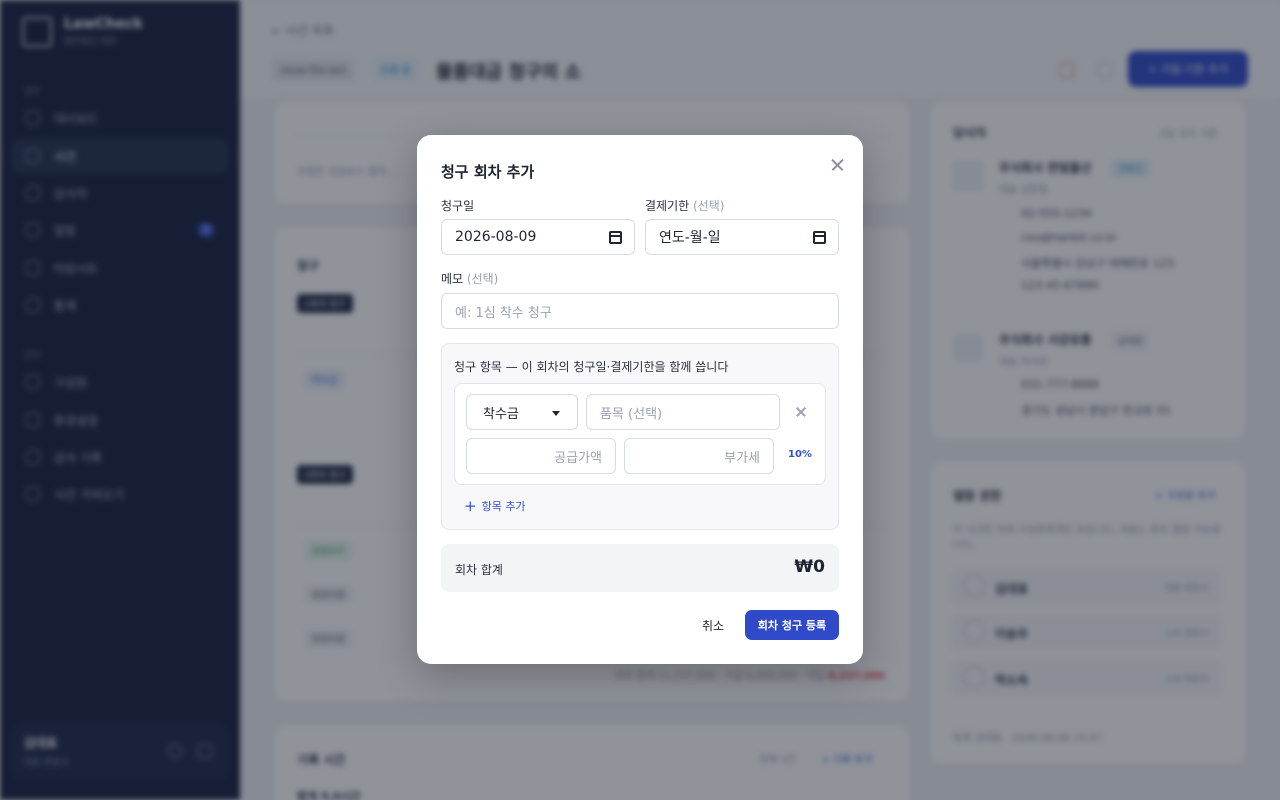 This screenshot has height=800, width=1280. I want to click on supply-amount-input: 공급가액, so click(541, 456).